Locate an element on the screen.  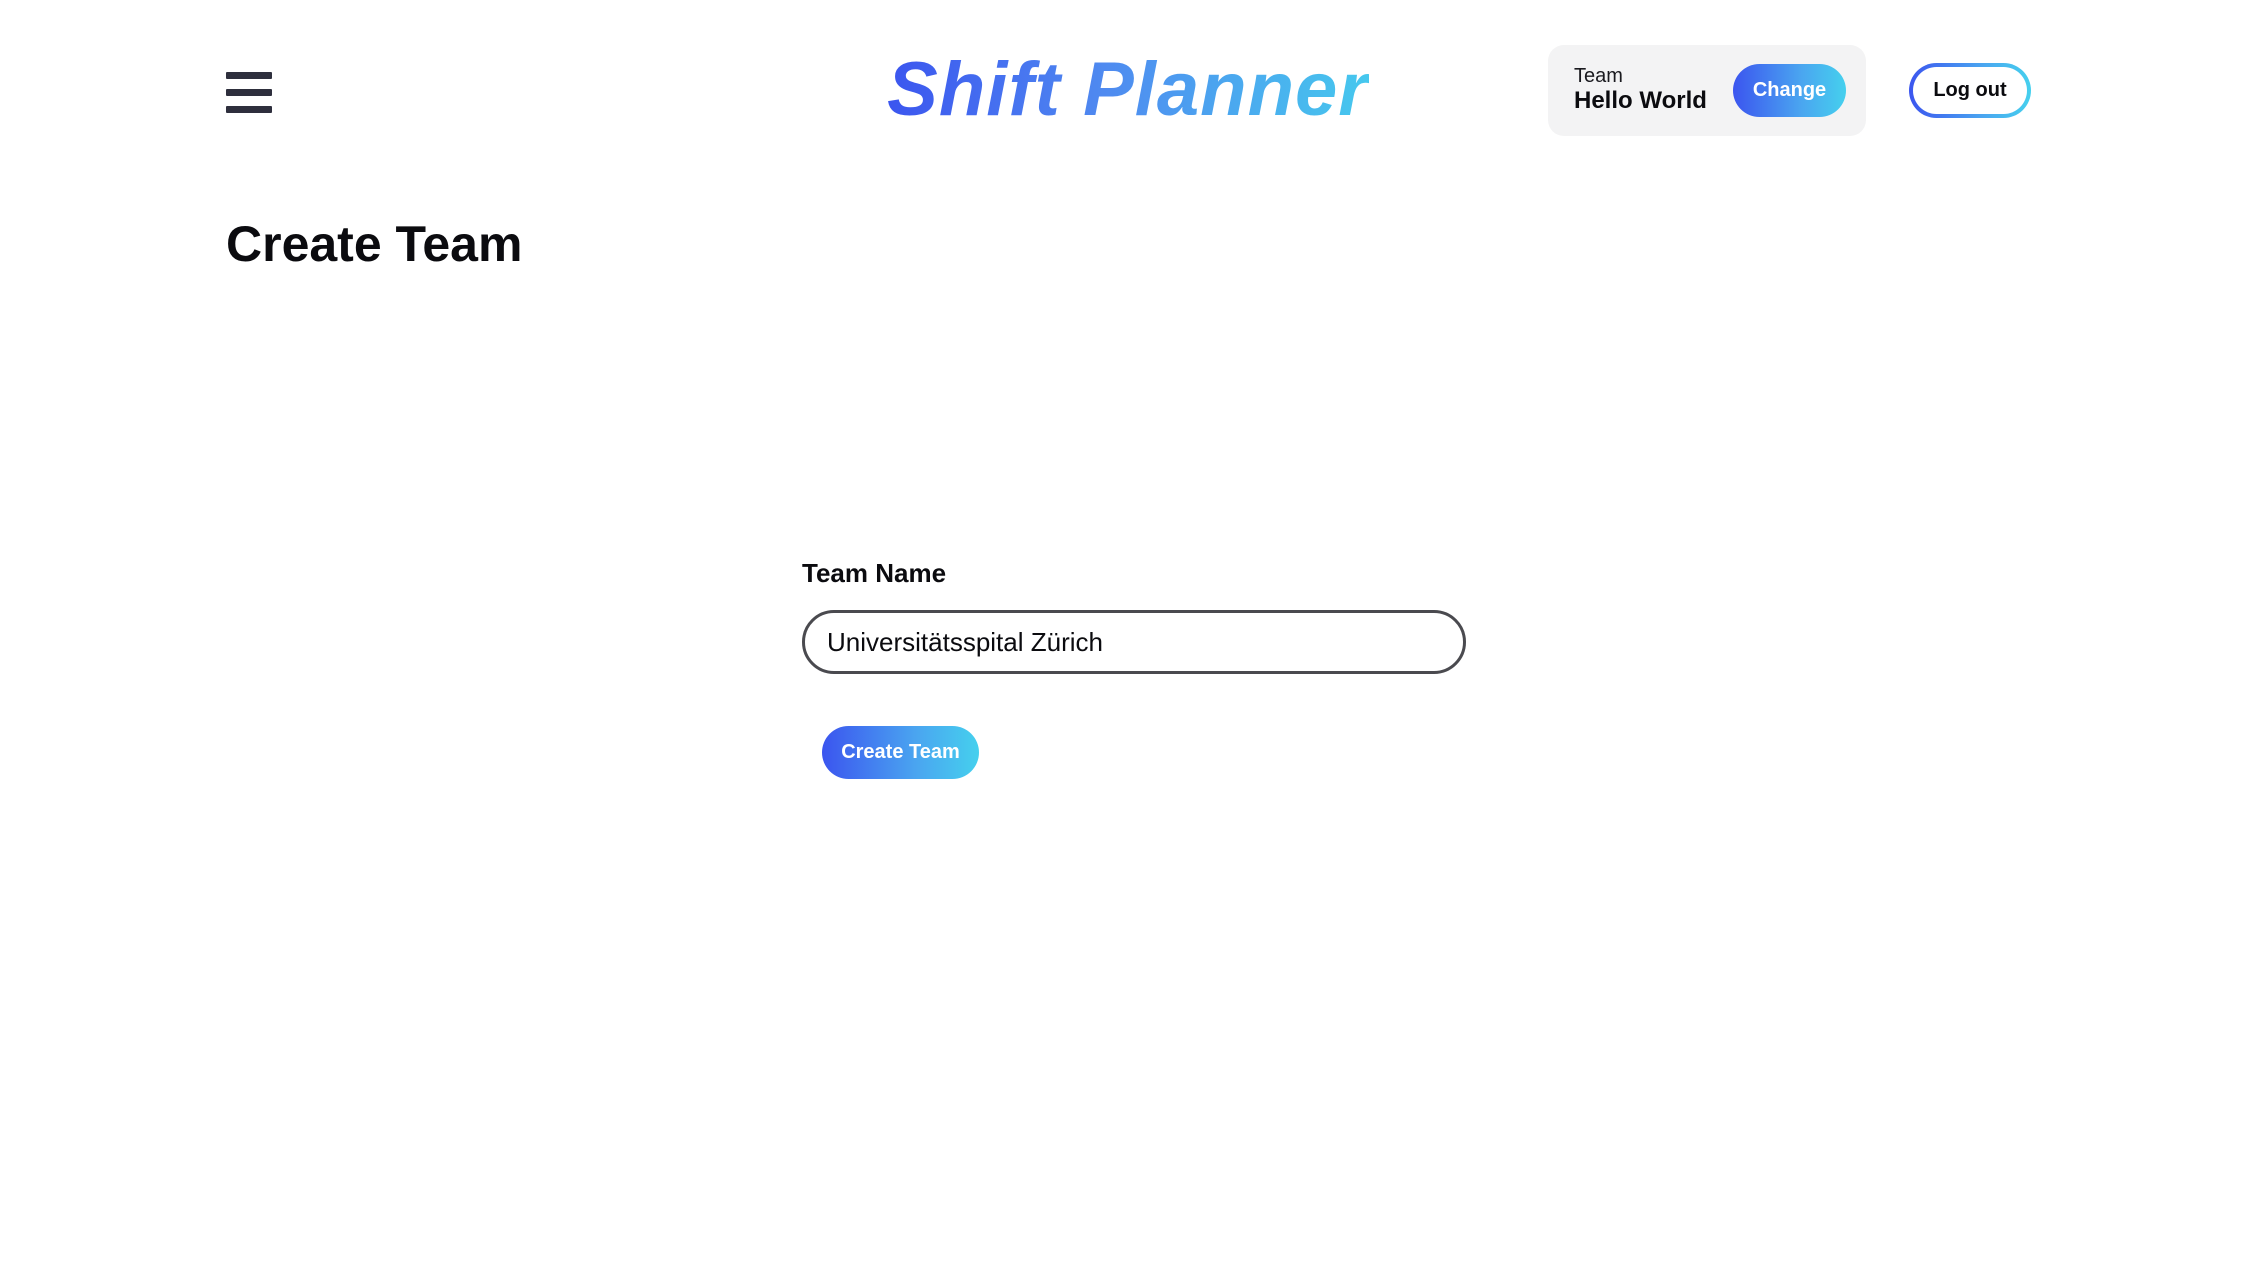
team-name-label: Team Name is located at coordinates (874, 573).